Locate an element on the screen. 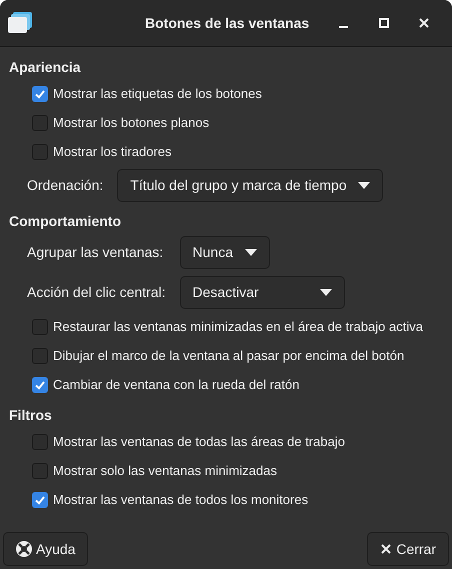 The height and width of the screenshot is (569, 452). checkbox-label: Mostrar los botones planos is located at coordinates (131, 123).